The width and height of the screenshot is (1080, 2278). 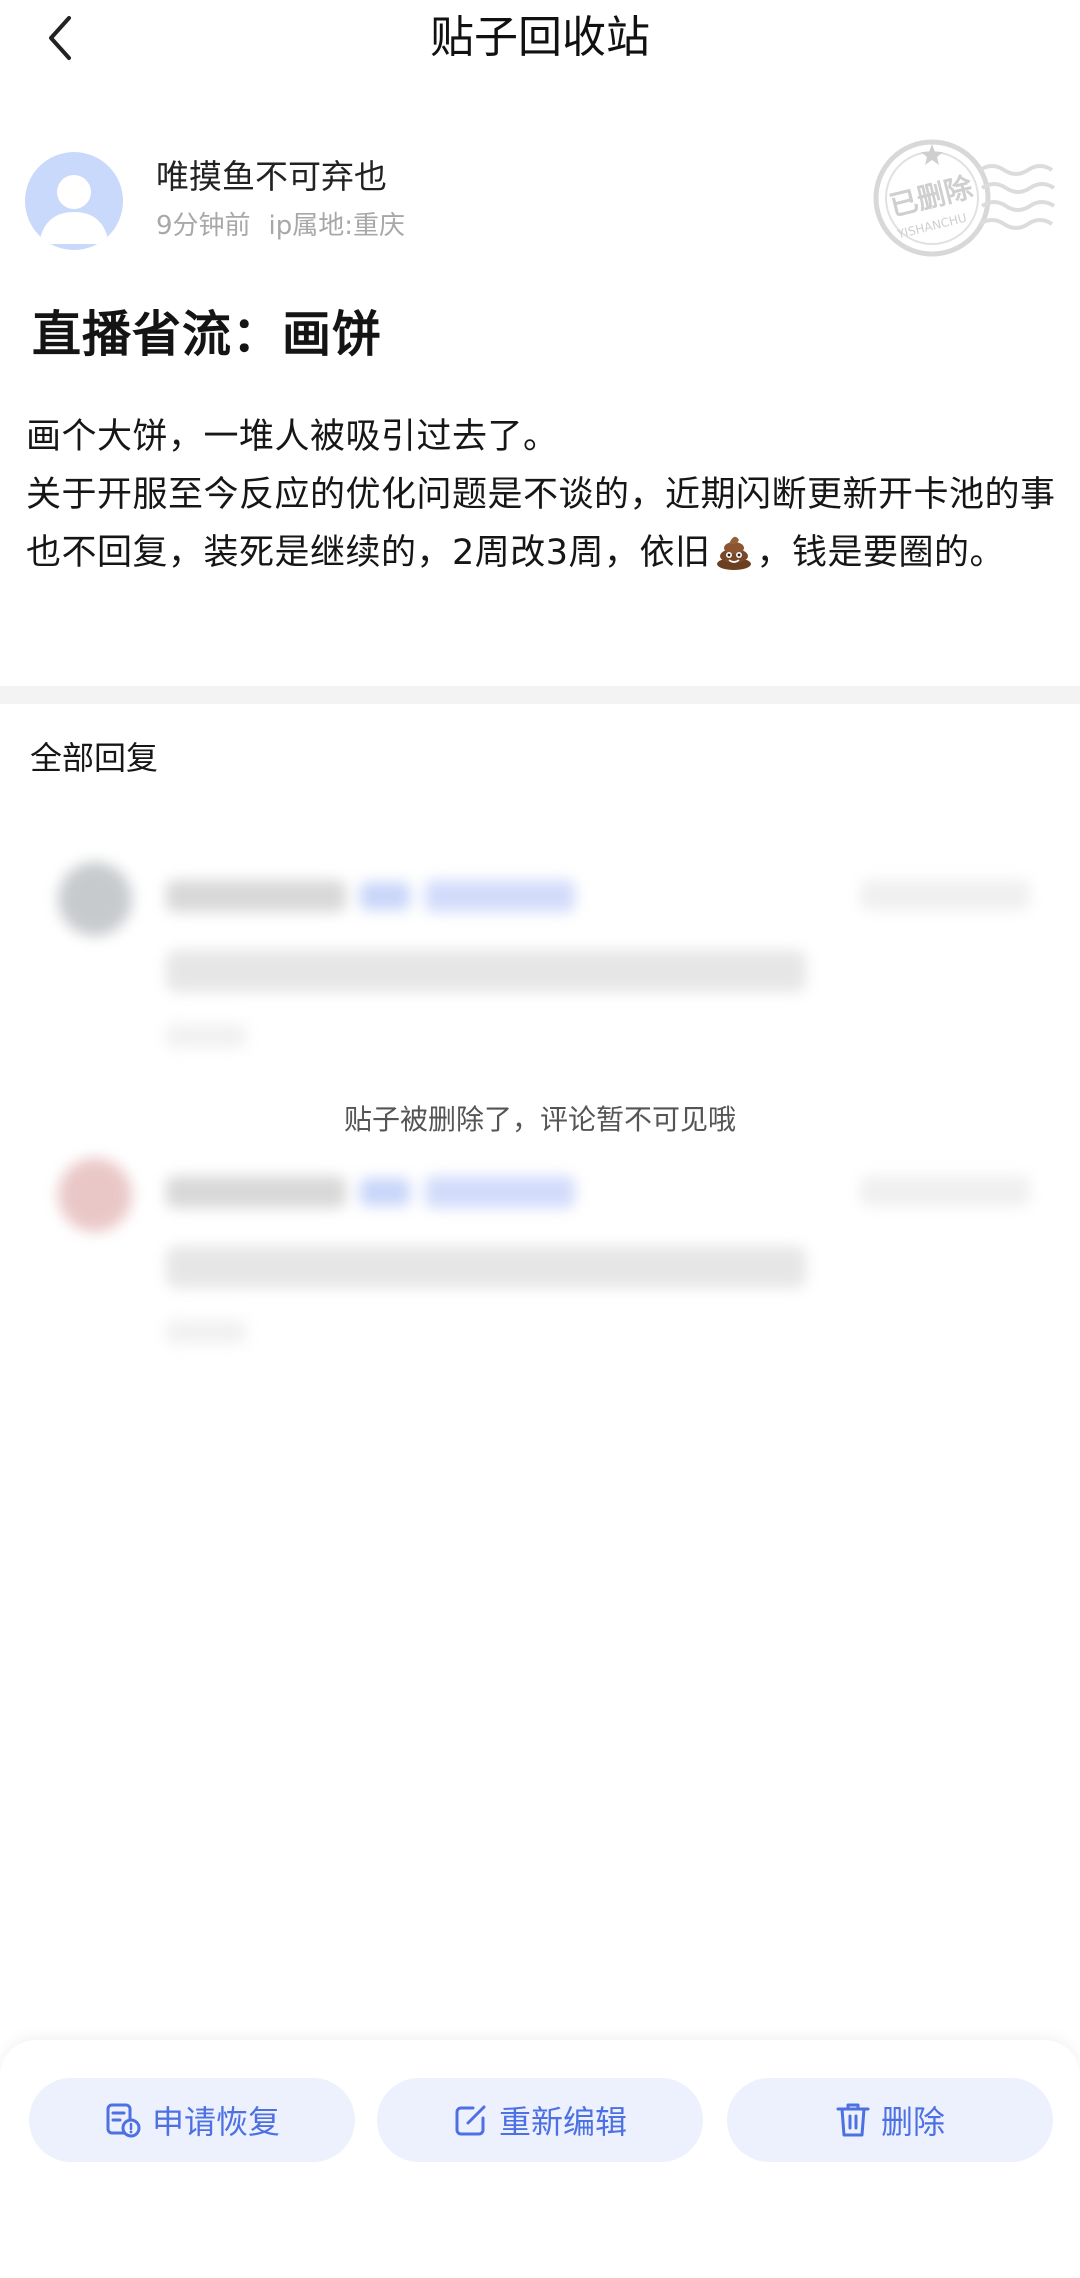 What do you see at coordinates (881, 553) in the screenshot?
I see `post-body-text-end: ，钱是要圈的。` at bounding box center [881, 553].